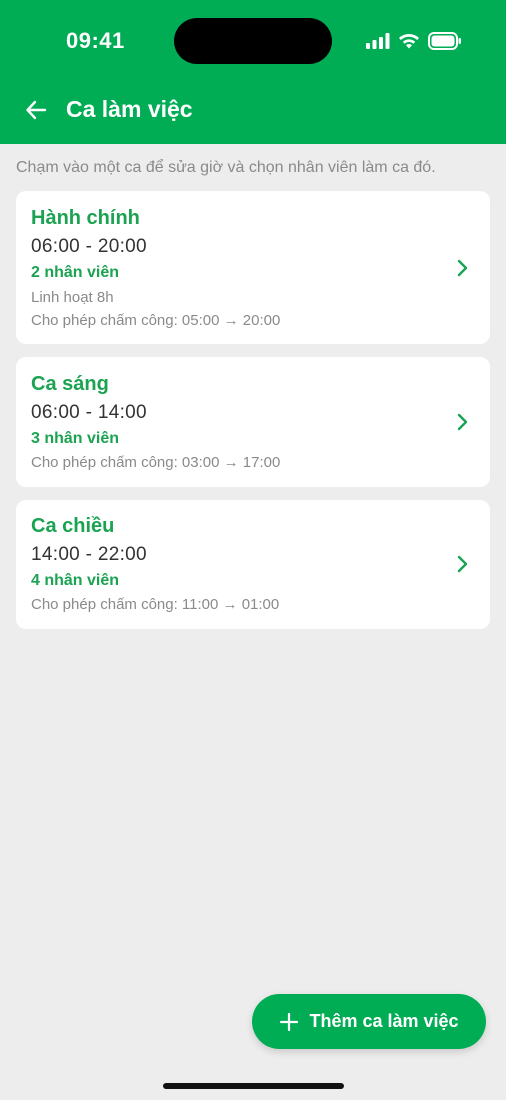  I want to click on plus-icon, so click(289, 1021).